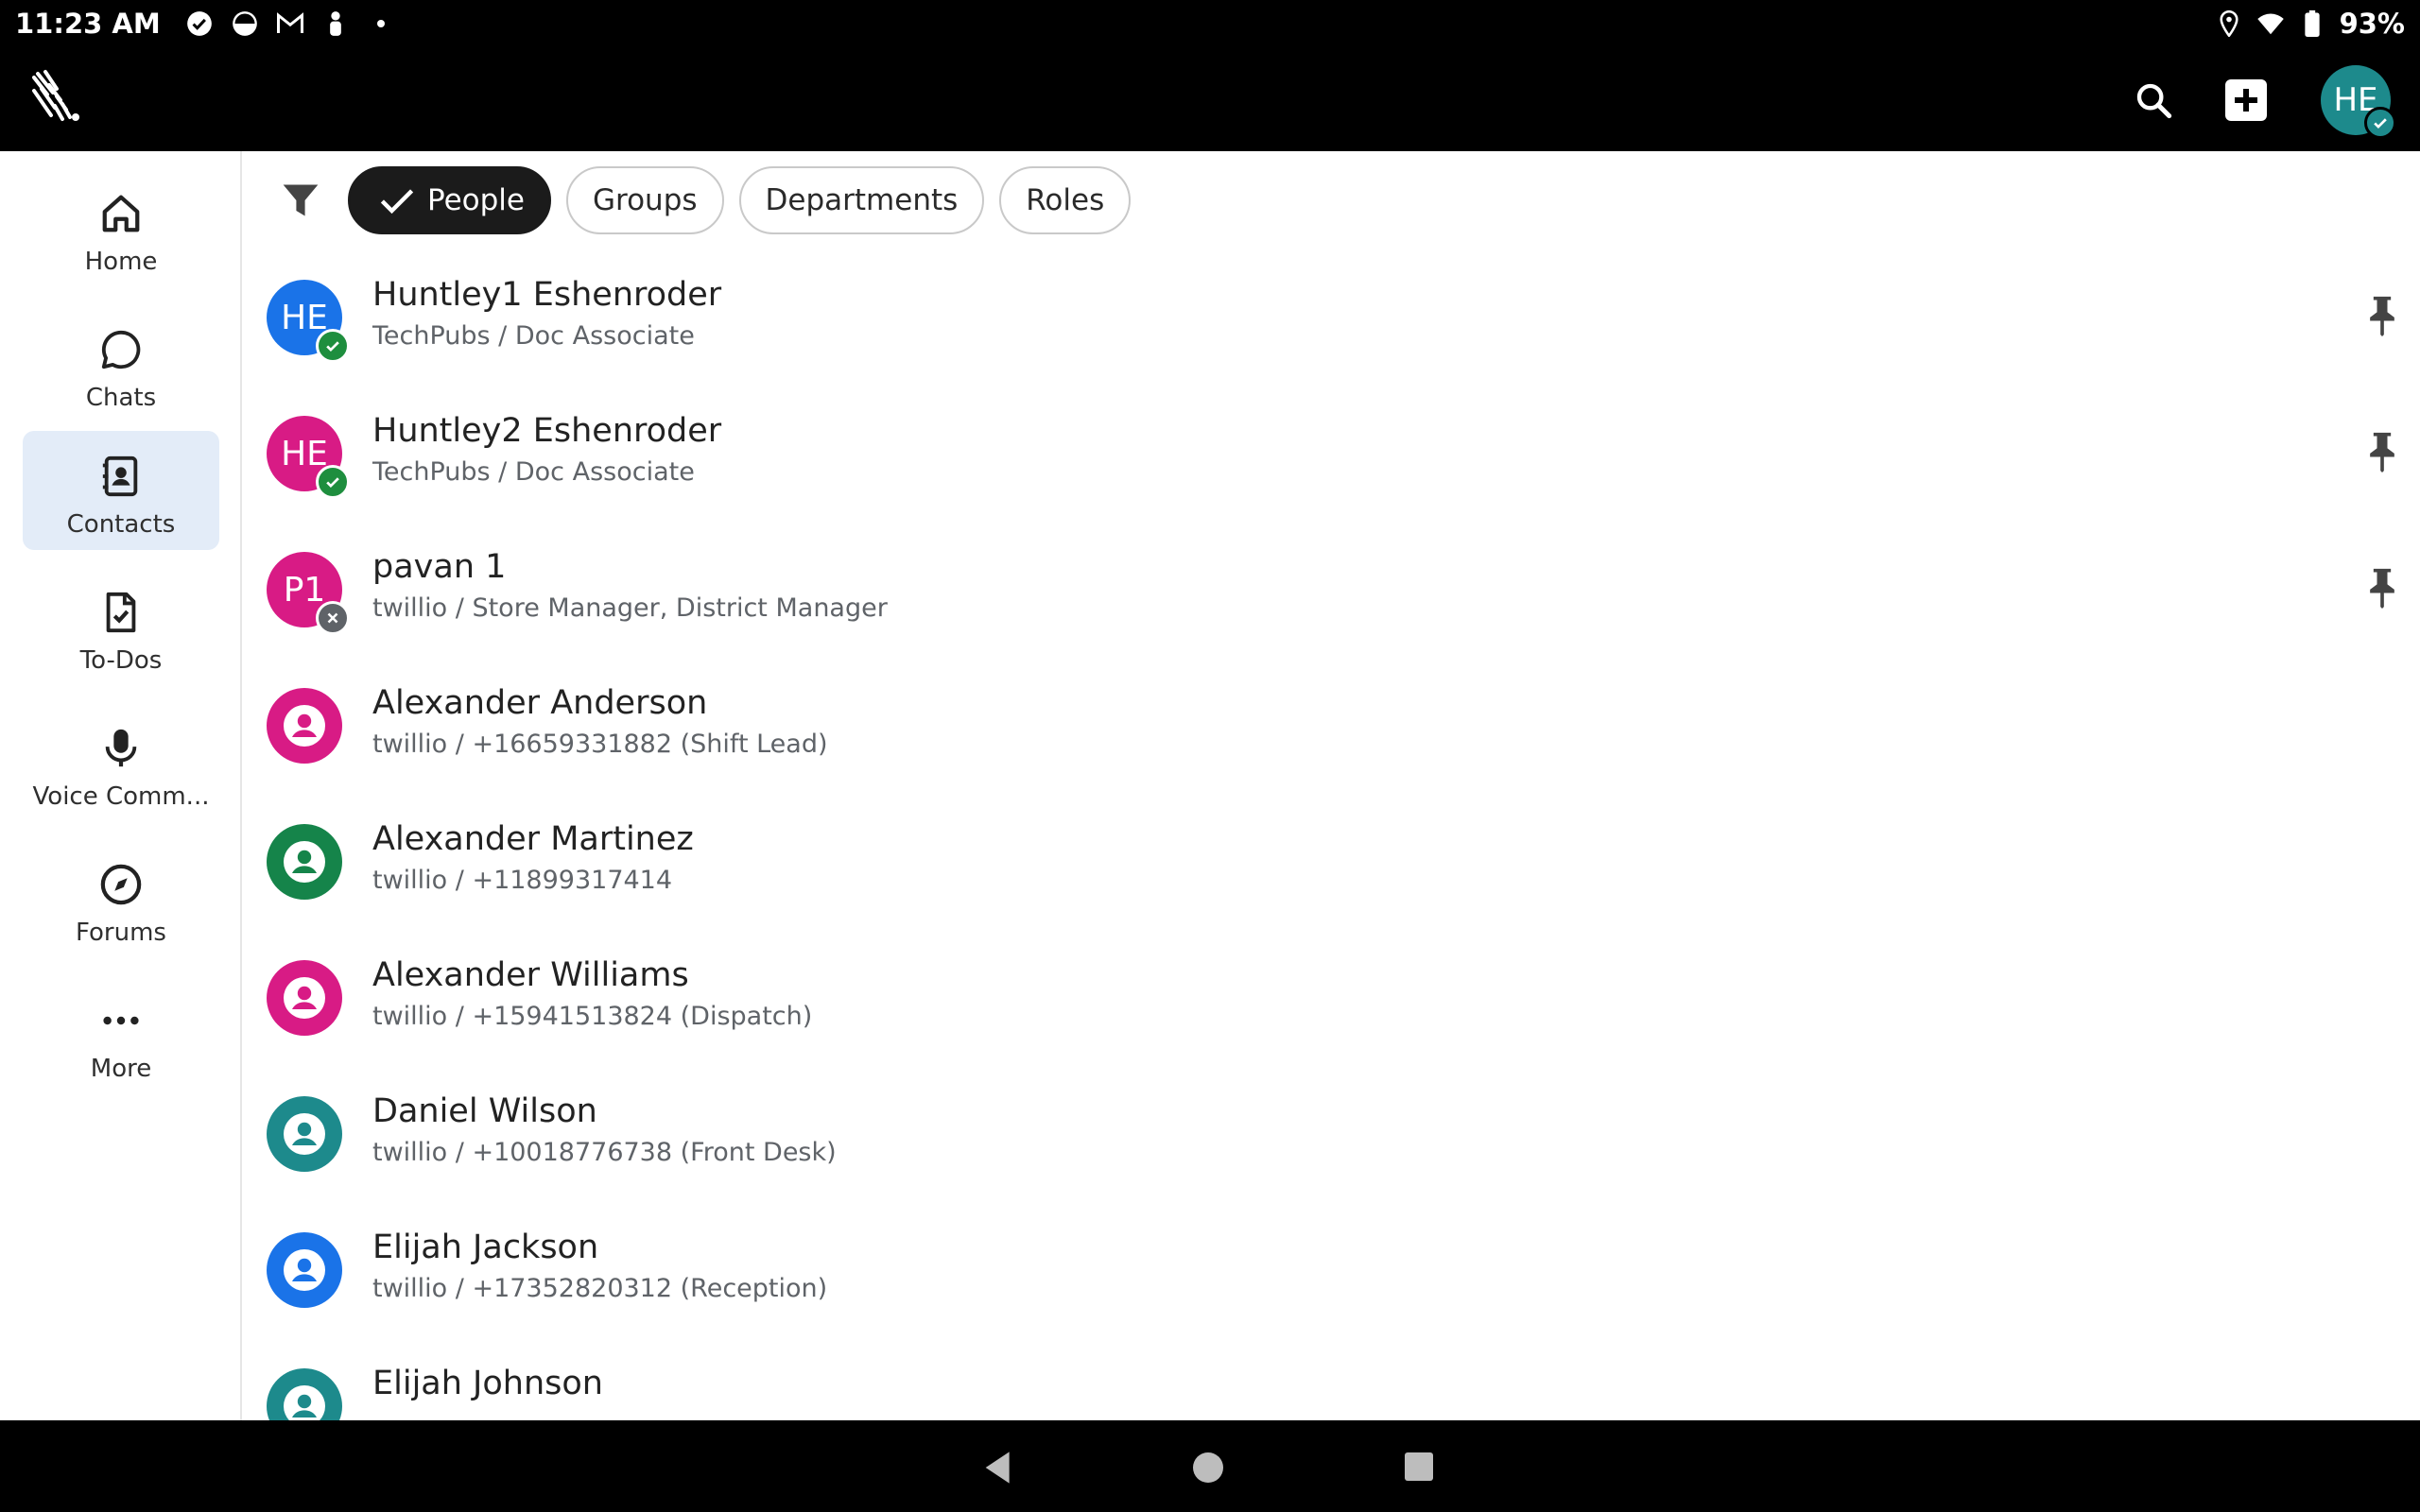  What do you see at coordinates (439, 567) in the screenshot?
I see `contact-name: pavan 1` at bounding box center [439, 567].